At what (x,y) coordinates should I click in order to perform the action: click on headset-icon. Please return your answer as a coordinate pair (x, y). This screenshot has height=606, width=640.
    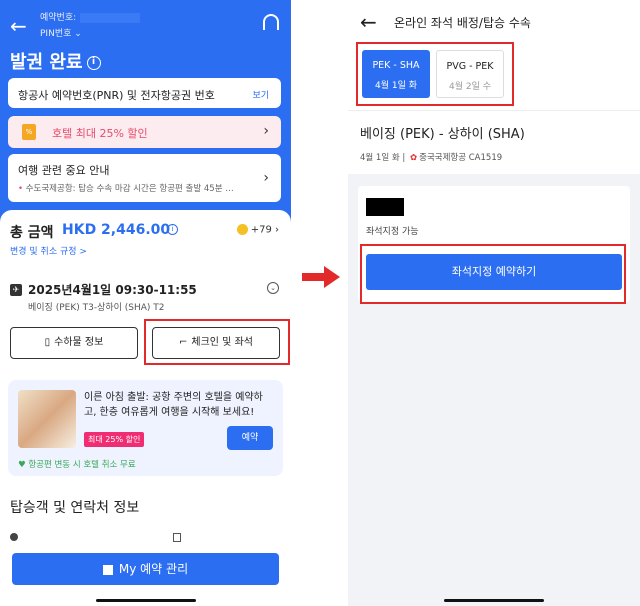
    Looking at the image, I should click on (271, 22).